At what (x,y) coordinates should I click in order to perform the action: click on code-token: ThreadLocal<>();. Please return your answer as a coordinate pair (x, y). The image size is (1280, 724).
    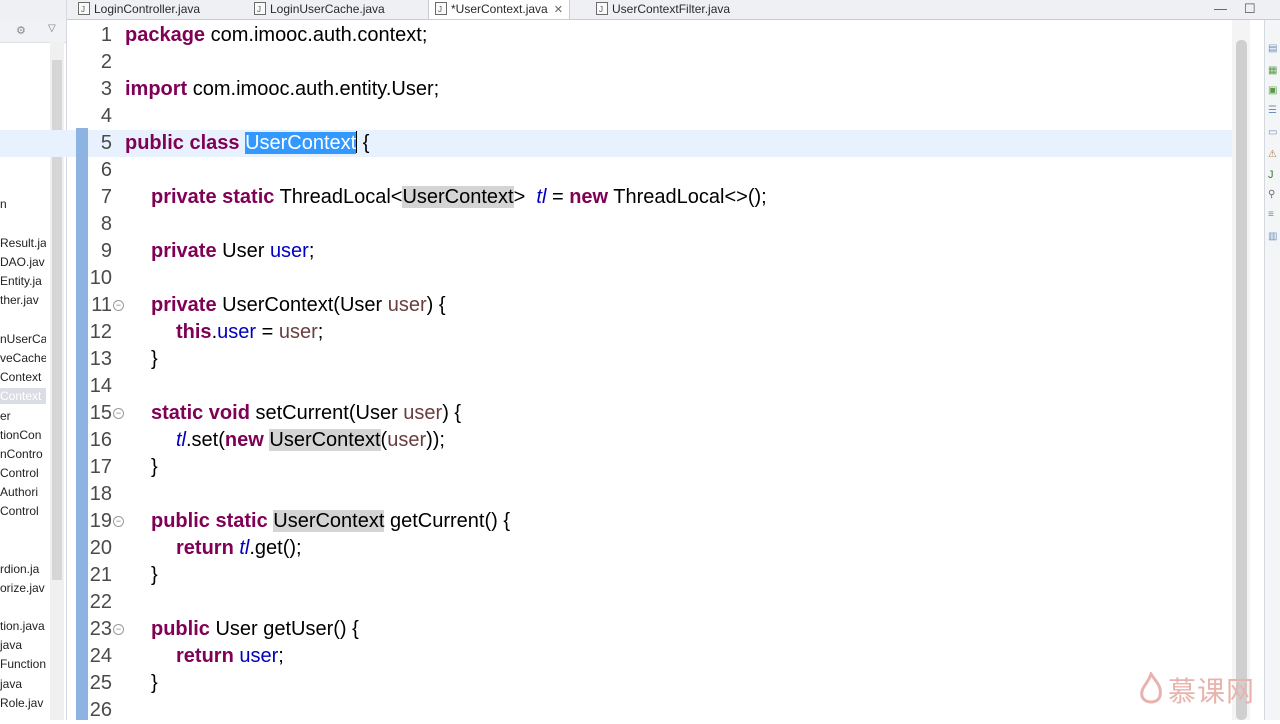
    Looking at the image, I should click on (687, 197).